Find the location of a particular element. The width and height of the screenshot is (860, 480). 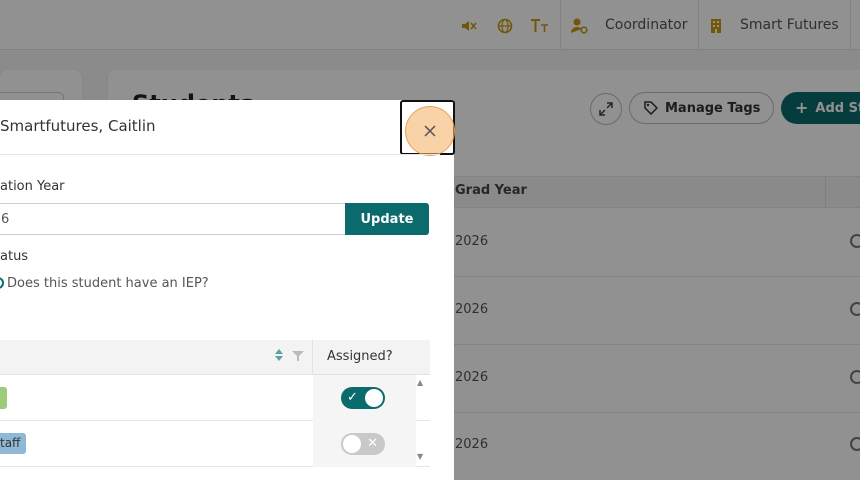

assigned-toggle: ✓ is located at coordinates (363, 398).